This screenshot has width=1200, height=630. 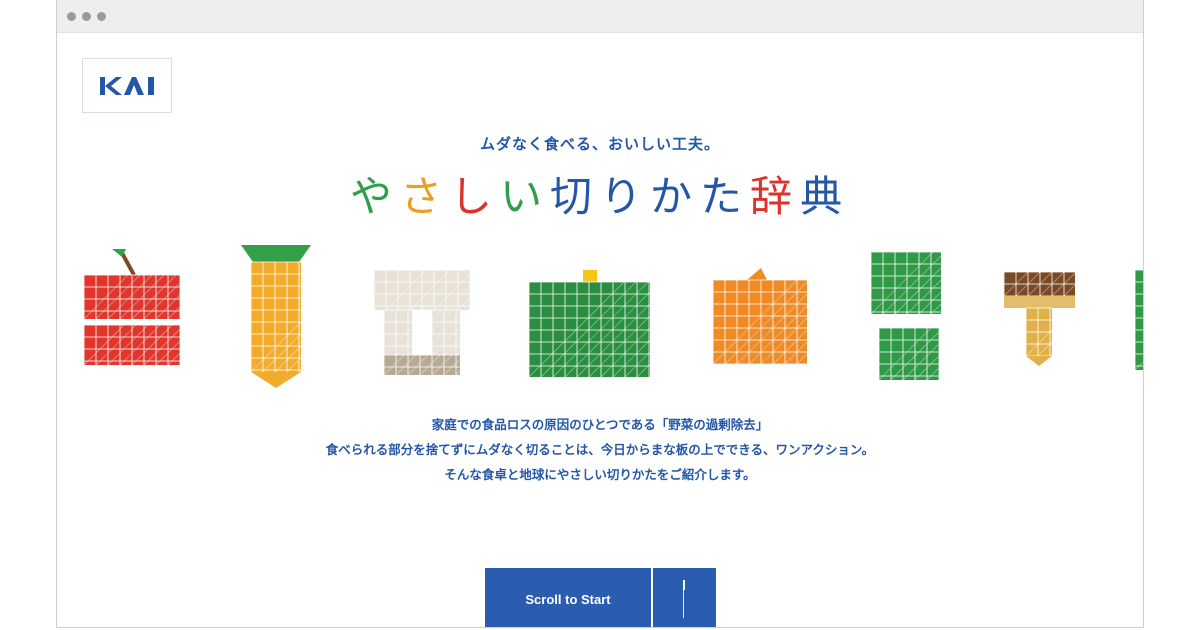 What do you see at coordinates (574, 196) in the screenshot?
I see `title-char: 切` at bounding box center [574, 196].